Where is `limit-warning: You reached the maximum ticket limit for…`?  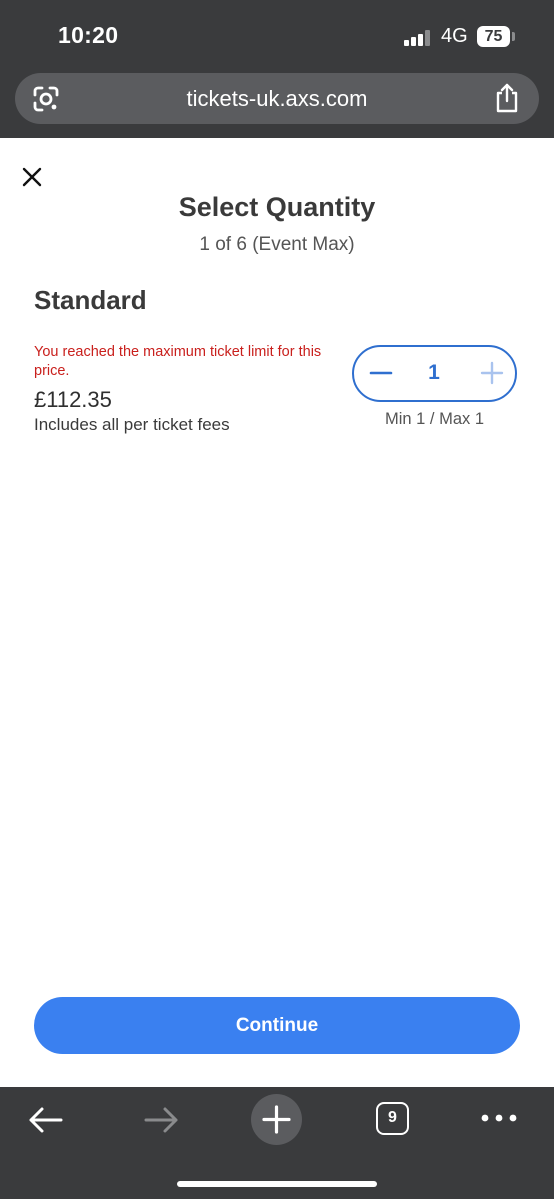
limit-warning: You reached the maximum ticket limit for… is located at coordinates (178, 361).